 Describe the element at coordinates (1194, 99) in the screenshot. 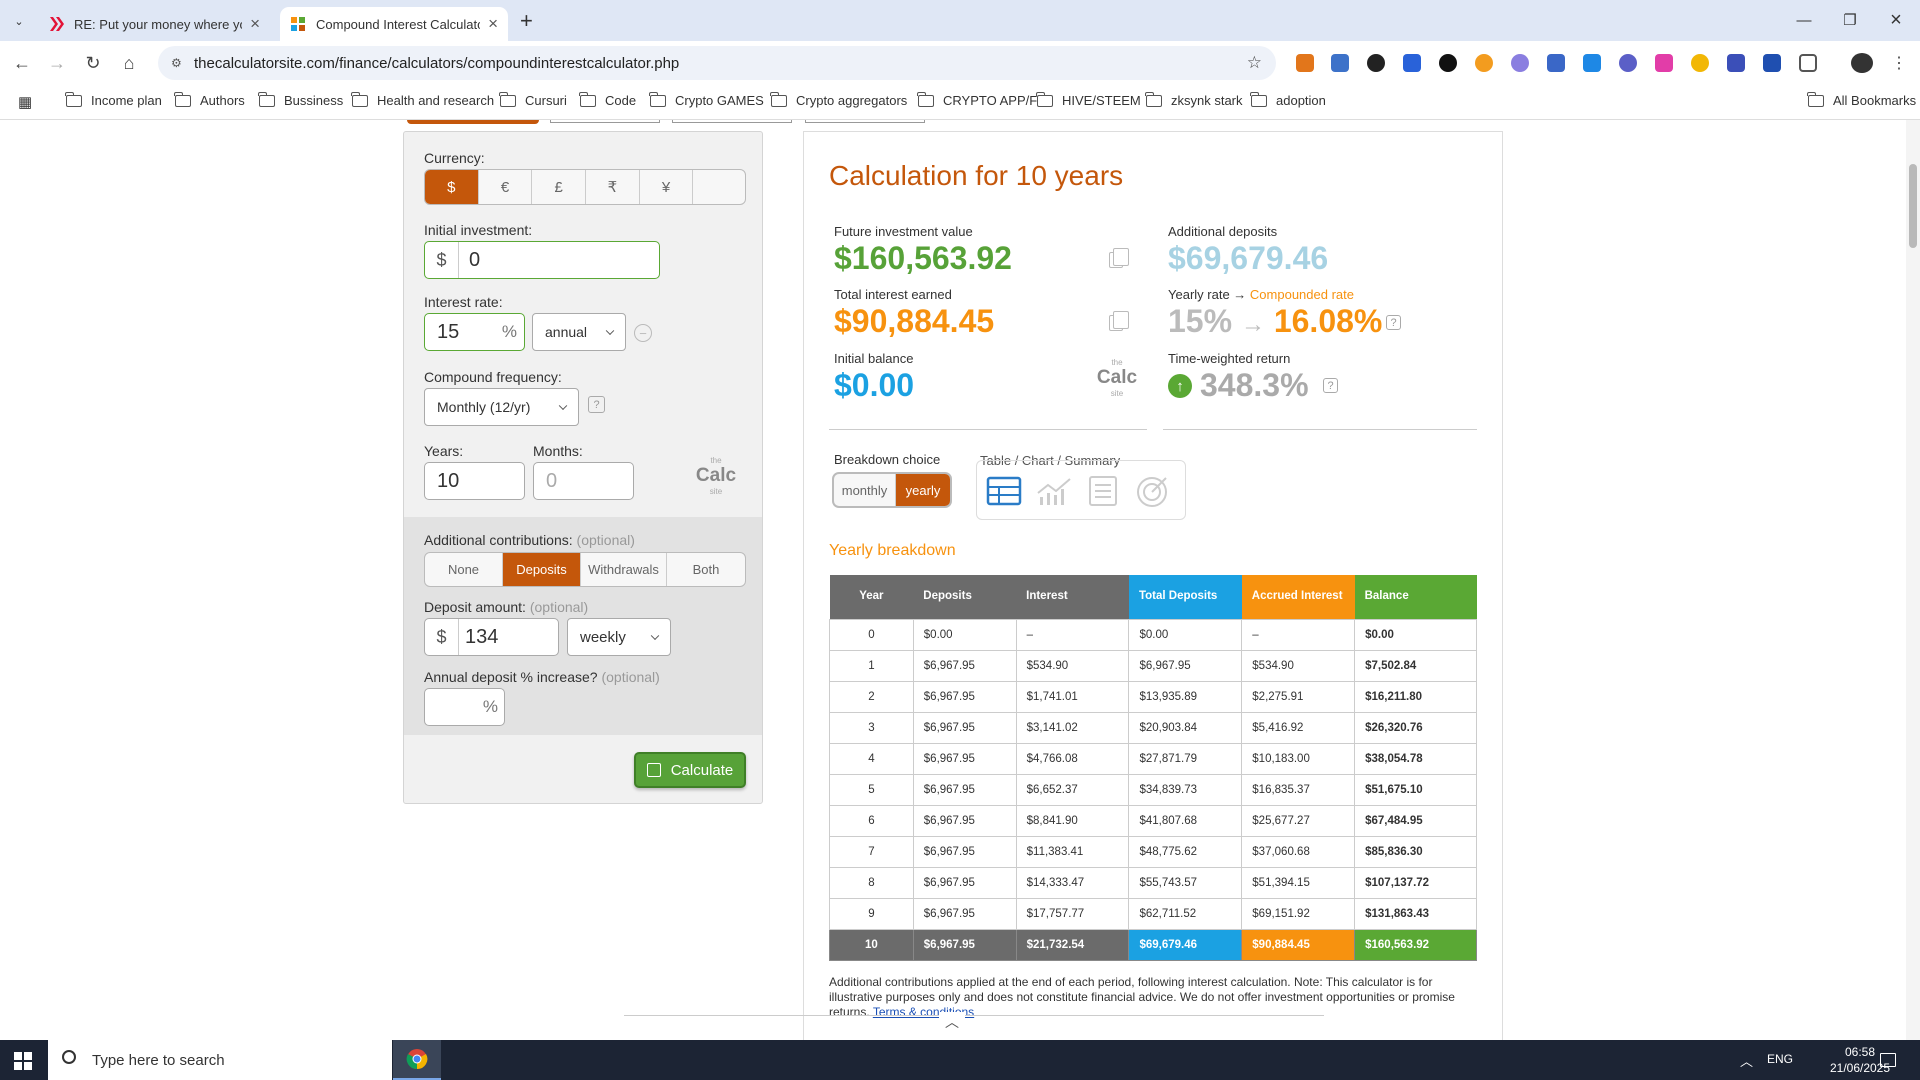

I see `bookmark-folder: zksynk stark` at that location.